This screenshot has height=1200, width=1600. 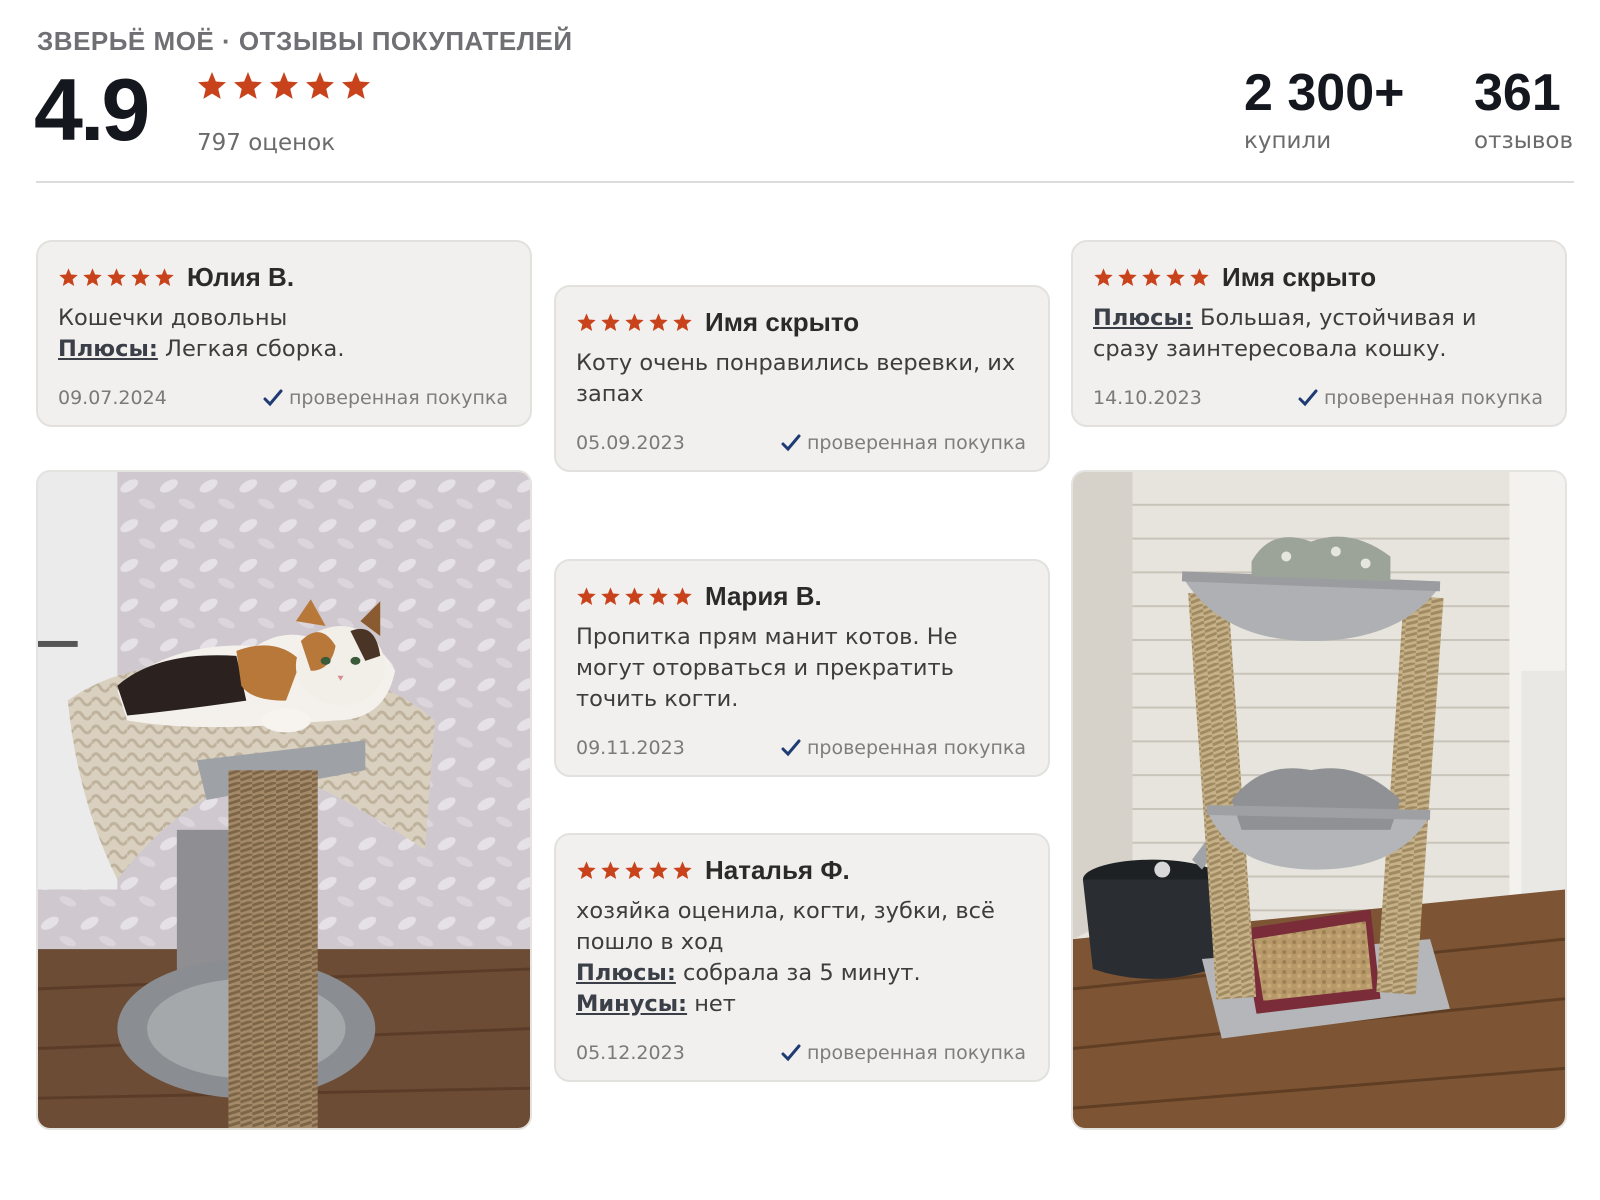 I want to click on review-date: 05.09.2023, so click(x=630, y=443).